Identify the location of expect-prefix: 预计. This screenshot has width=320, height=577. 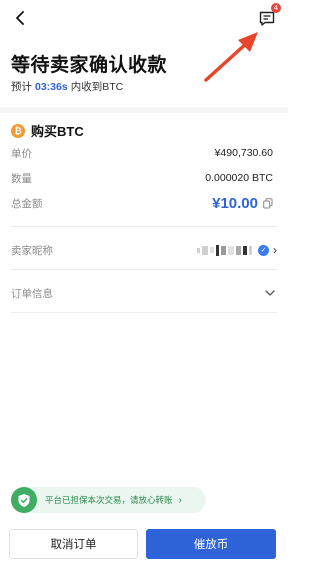
(21, 87).